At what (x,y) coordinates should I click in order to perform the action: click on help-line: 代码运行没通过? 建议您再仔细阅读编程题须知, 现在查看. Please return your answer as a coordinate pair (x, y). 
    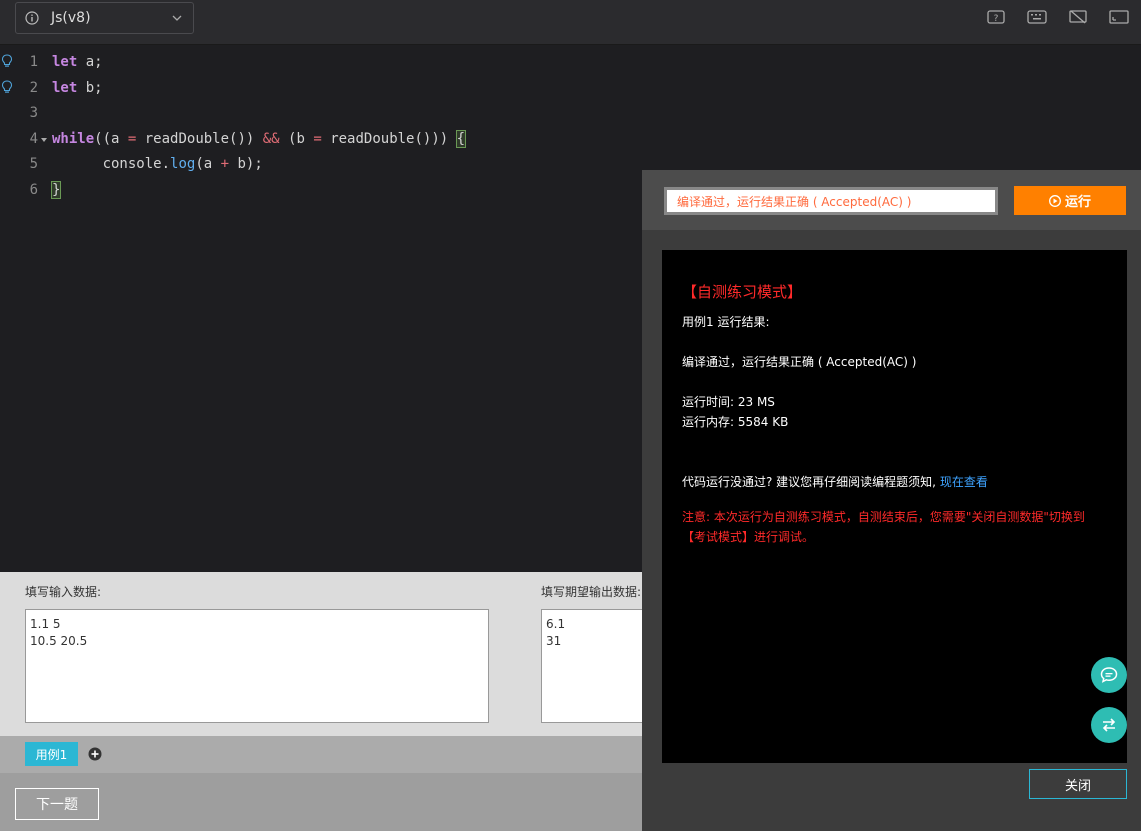
    Looking at the image, I should click on (835, 481).